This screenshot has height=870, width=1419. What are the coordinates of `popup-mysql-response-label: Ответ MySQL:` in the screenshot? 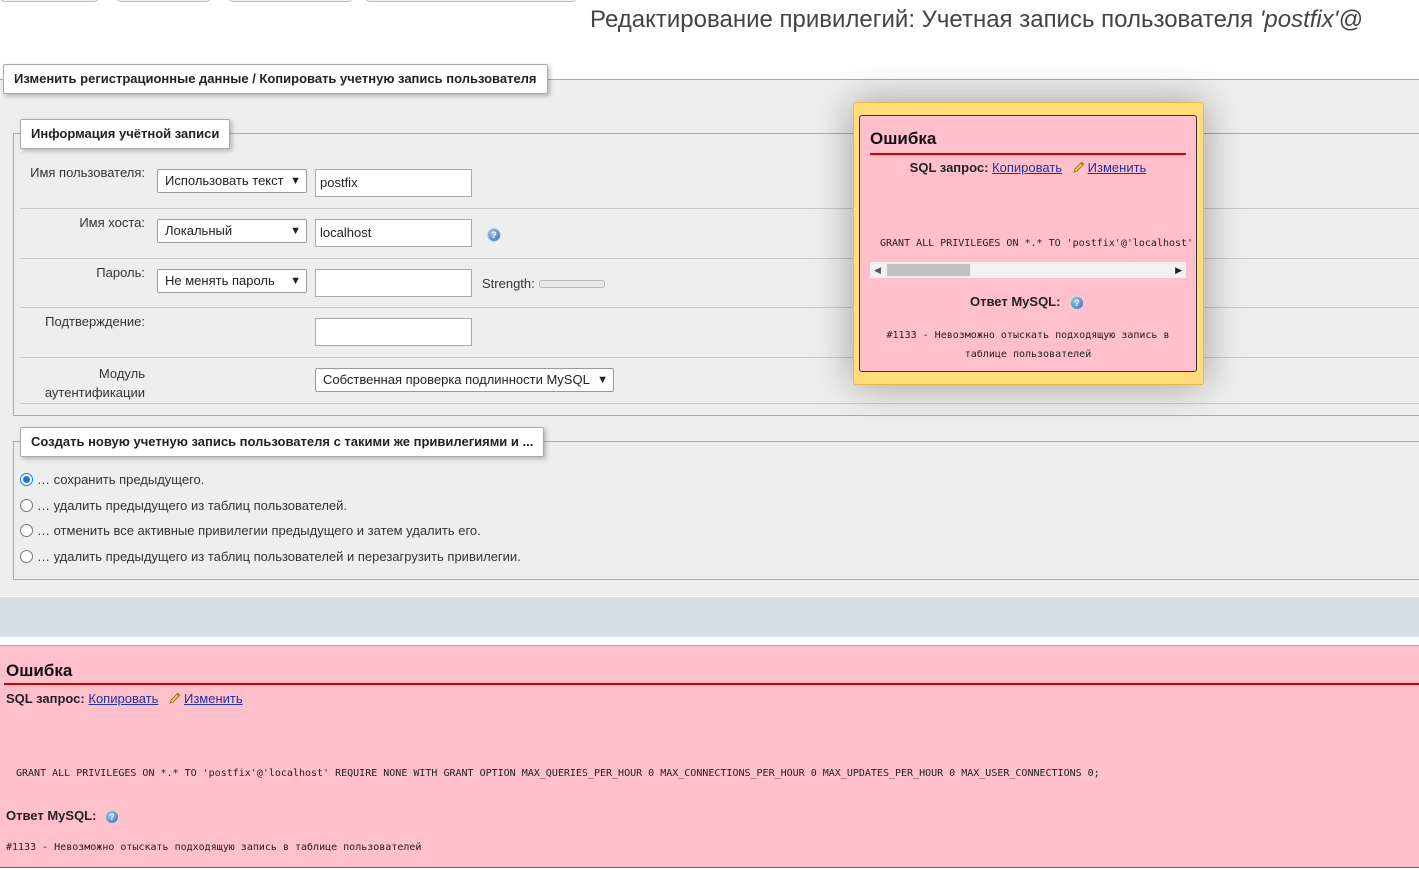 It's located at (1015, 301).